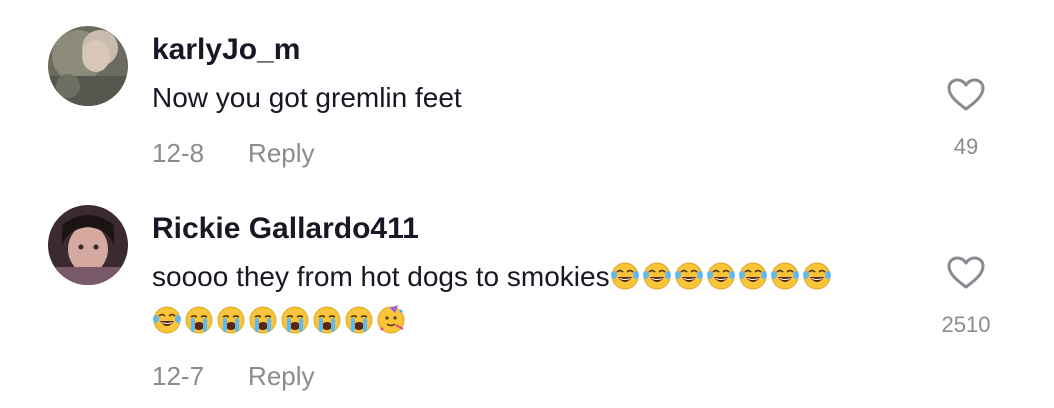  What do you see at coordinates (233, 153) in the screenshot?
I see `comment-meta: 12-8 Reply` at bounding box center [233, 153].